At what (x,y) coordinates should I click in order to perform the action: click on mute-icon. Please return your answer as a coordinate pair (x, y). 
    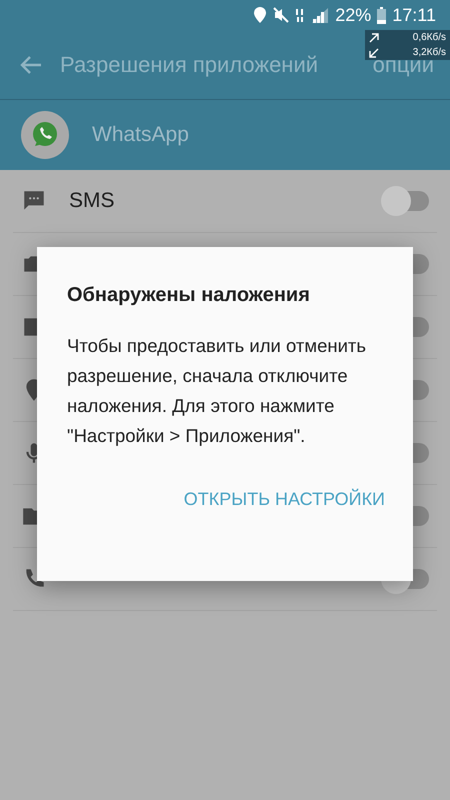
    Looking at the image, I should click on (281, 15).